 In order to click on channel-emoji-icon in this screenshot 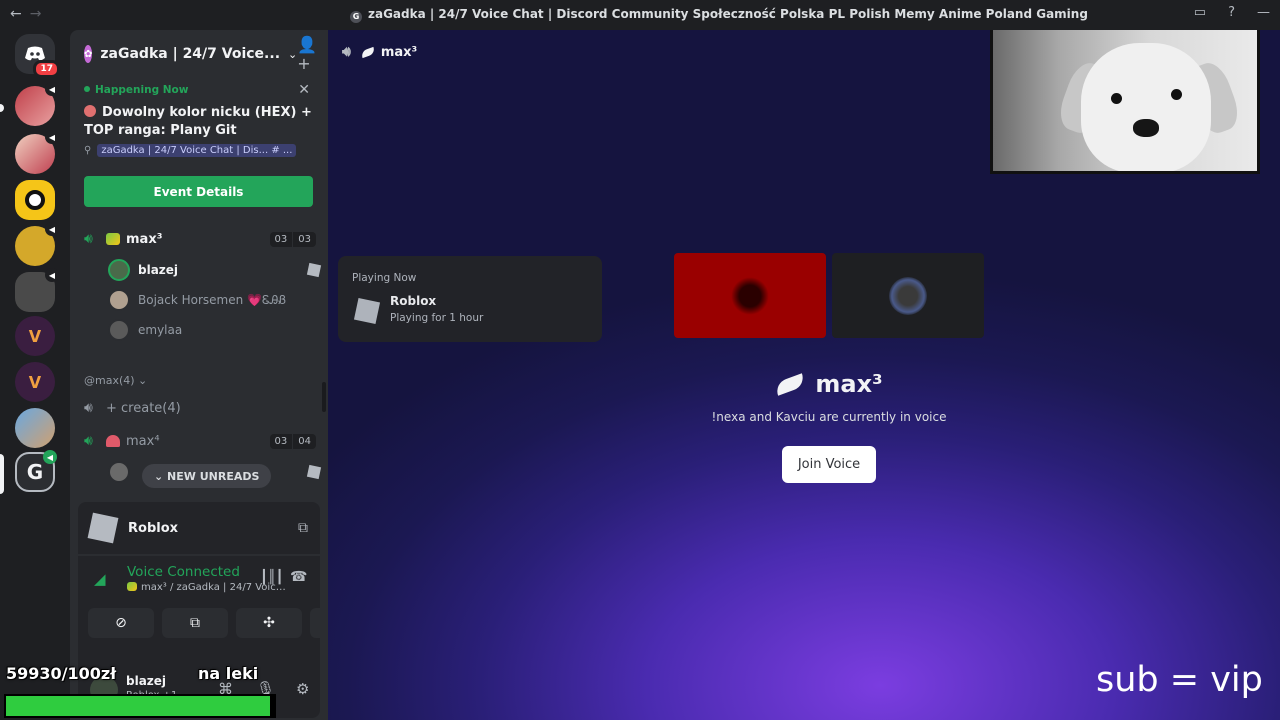, I will do `click(113, 239)`.